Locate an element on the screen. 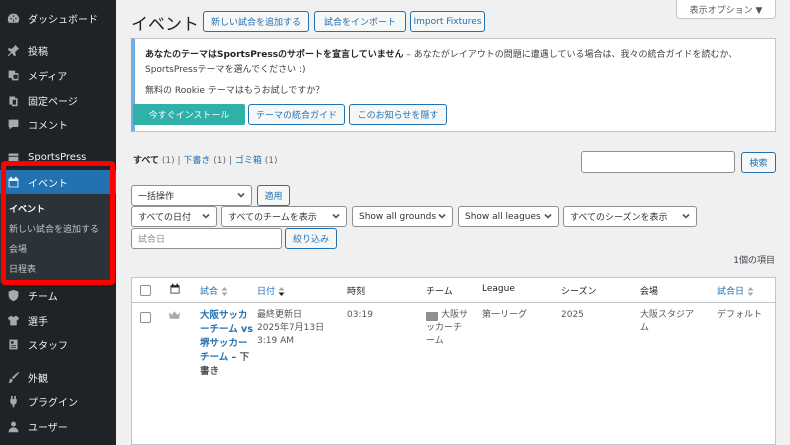 The width and height of the screenshot is (790, 445). shirt-icon is located at coordinates (13, 320).